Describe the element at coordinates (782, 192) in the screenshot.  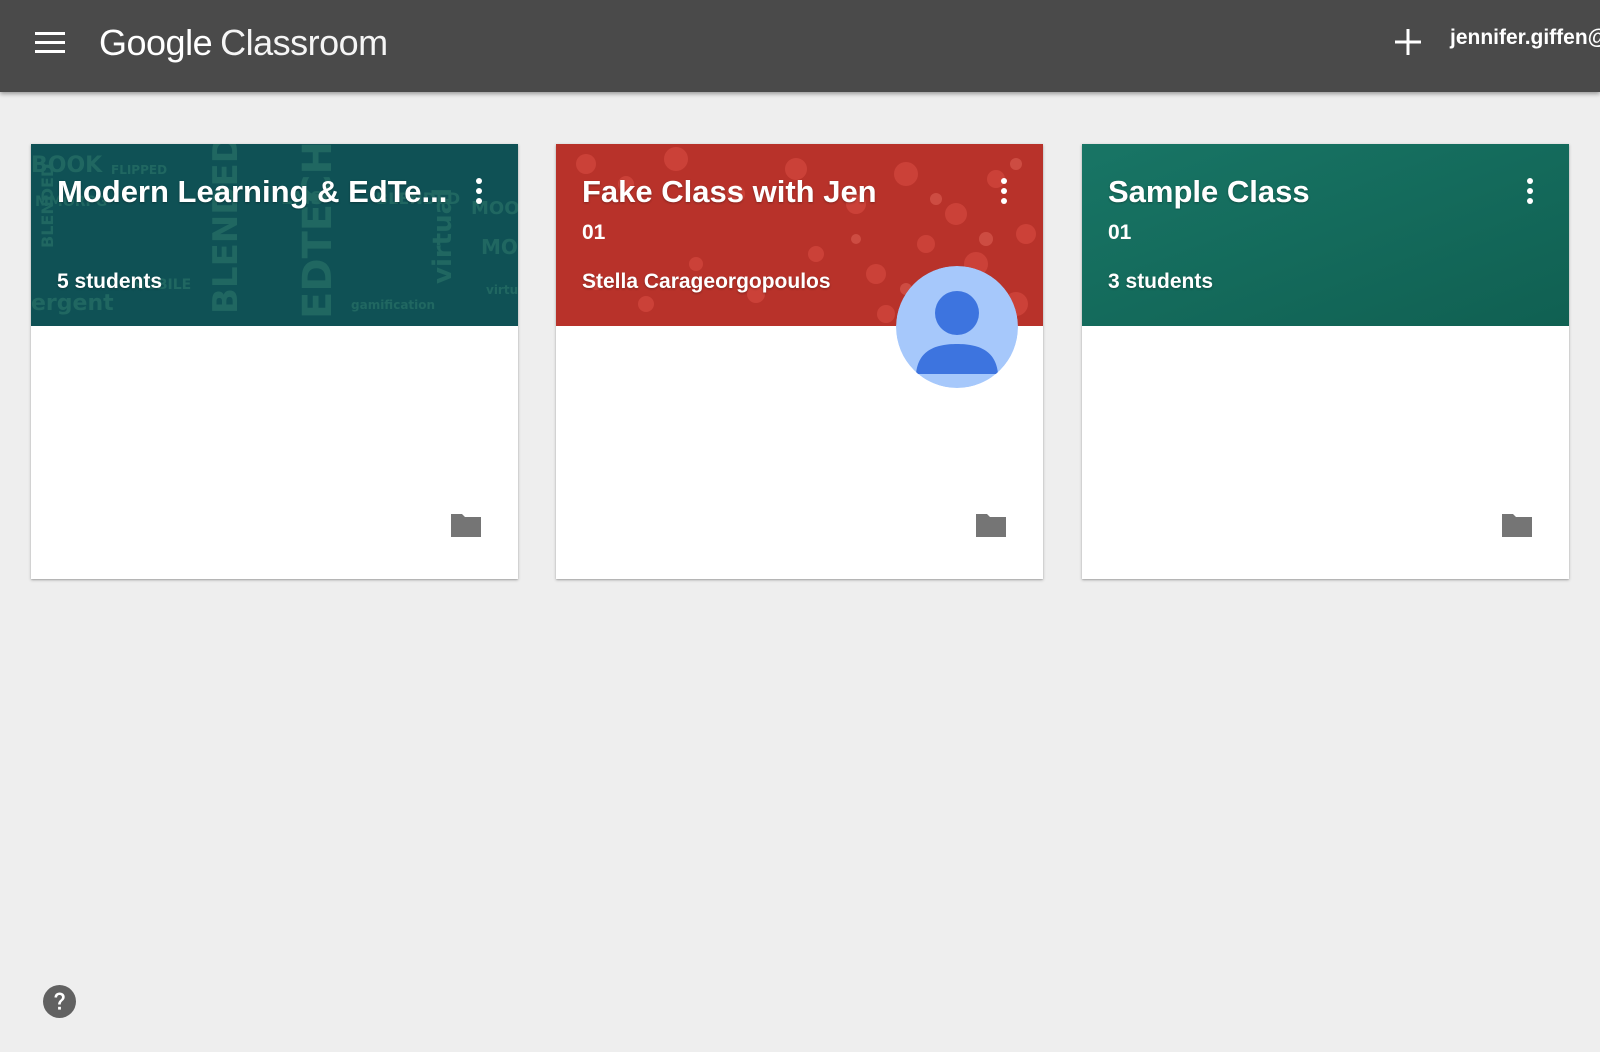
I see `class-title: Fake Class with Jen` at that location.